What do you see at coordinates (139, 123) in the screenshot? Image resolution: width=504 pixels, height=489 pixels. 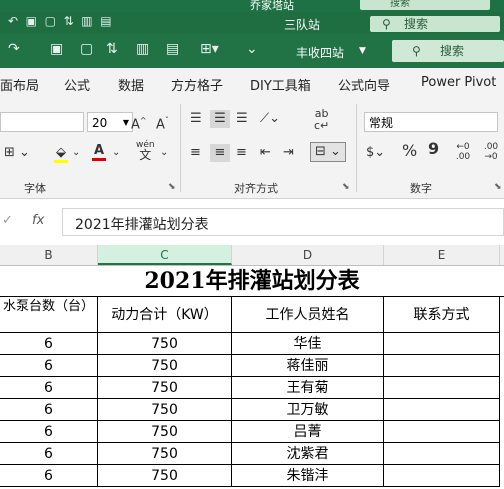 I see `grow-font-icon: A^` at bounding box center [139, 123].